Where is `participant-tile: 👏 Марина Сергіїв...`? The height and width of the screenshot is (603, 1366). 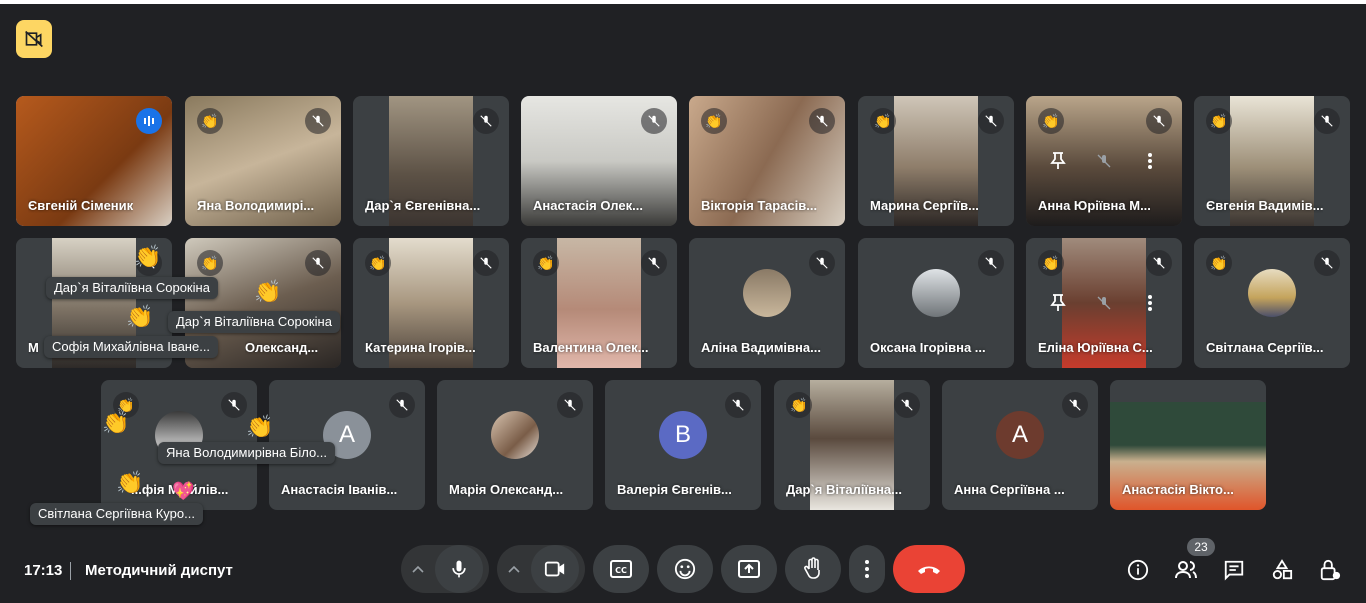 participant-tile: 👏 Марина Сергіїв... is located at coordinates (936, 161).